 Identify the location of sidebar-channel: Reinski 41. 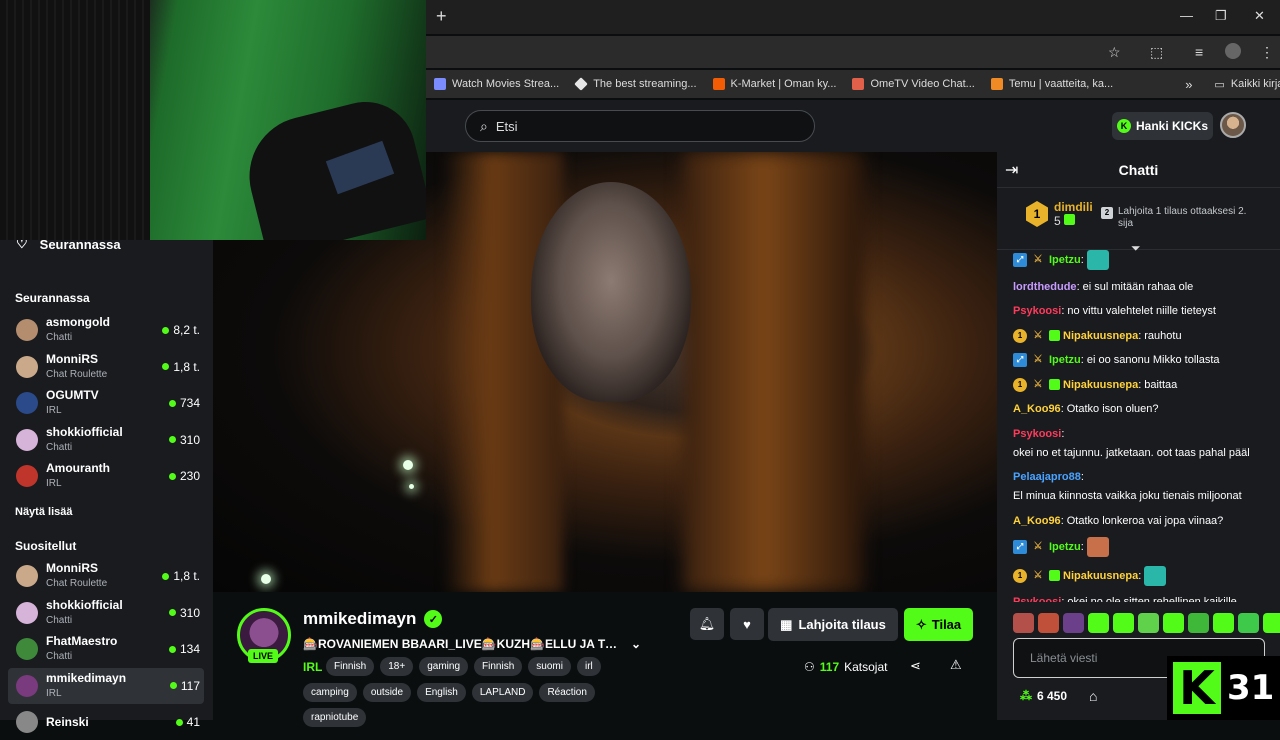
(106, 722).